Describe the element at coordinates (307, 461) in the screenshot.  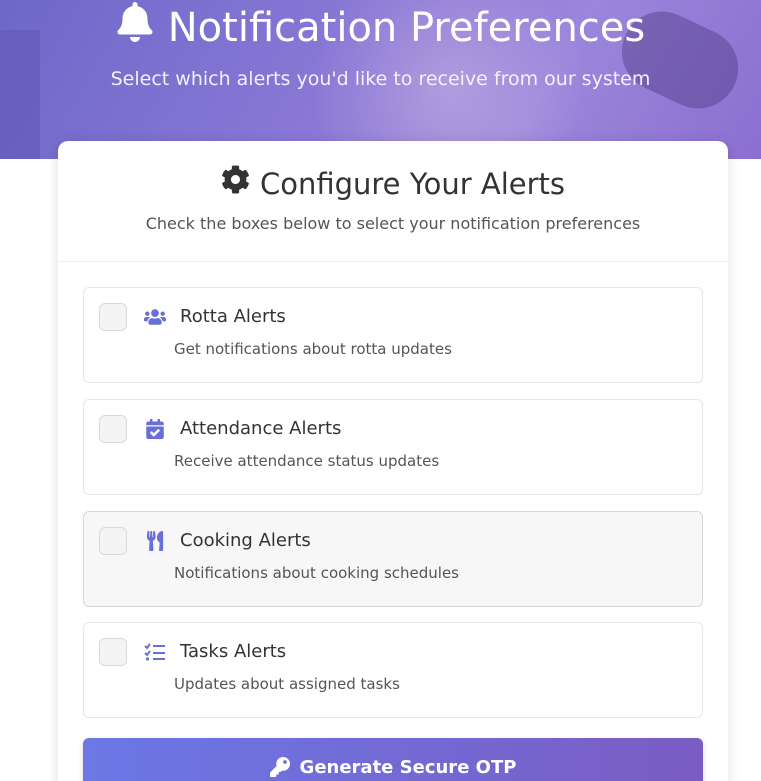
I see `alert-description: Receive attendance status updates` at that location.